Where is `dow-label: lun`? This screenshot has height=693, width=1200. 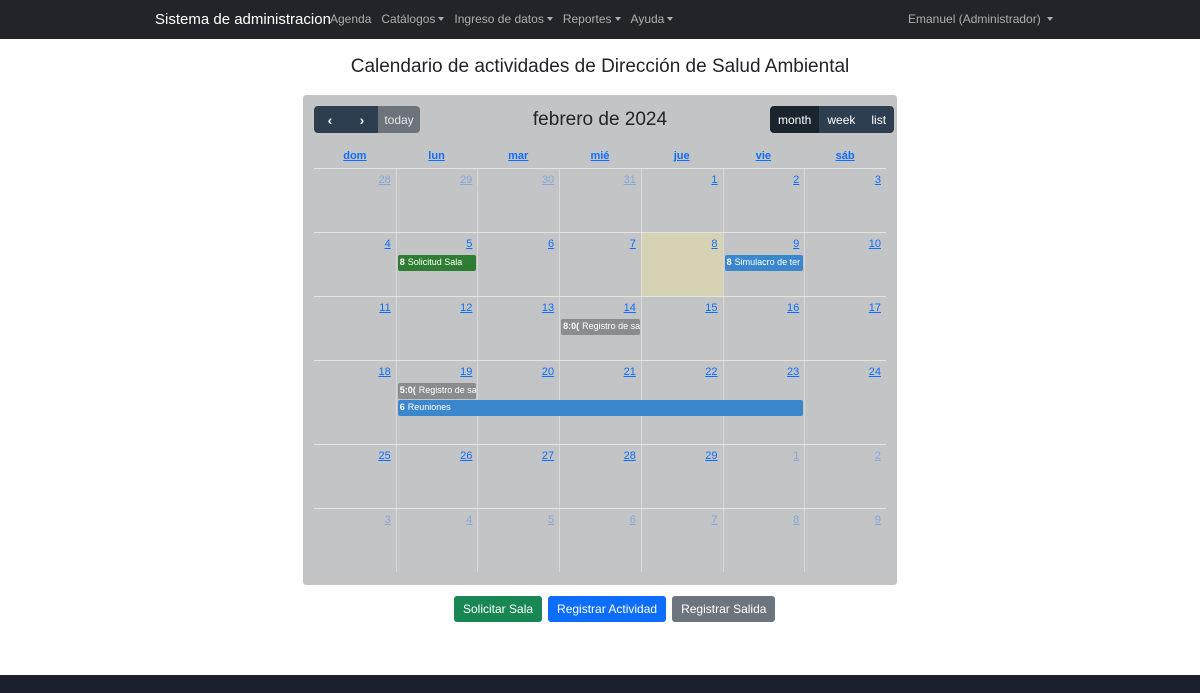 dow-label: lun is located at coordinates (437, 158).